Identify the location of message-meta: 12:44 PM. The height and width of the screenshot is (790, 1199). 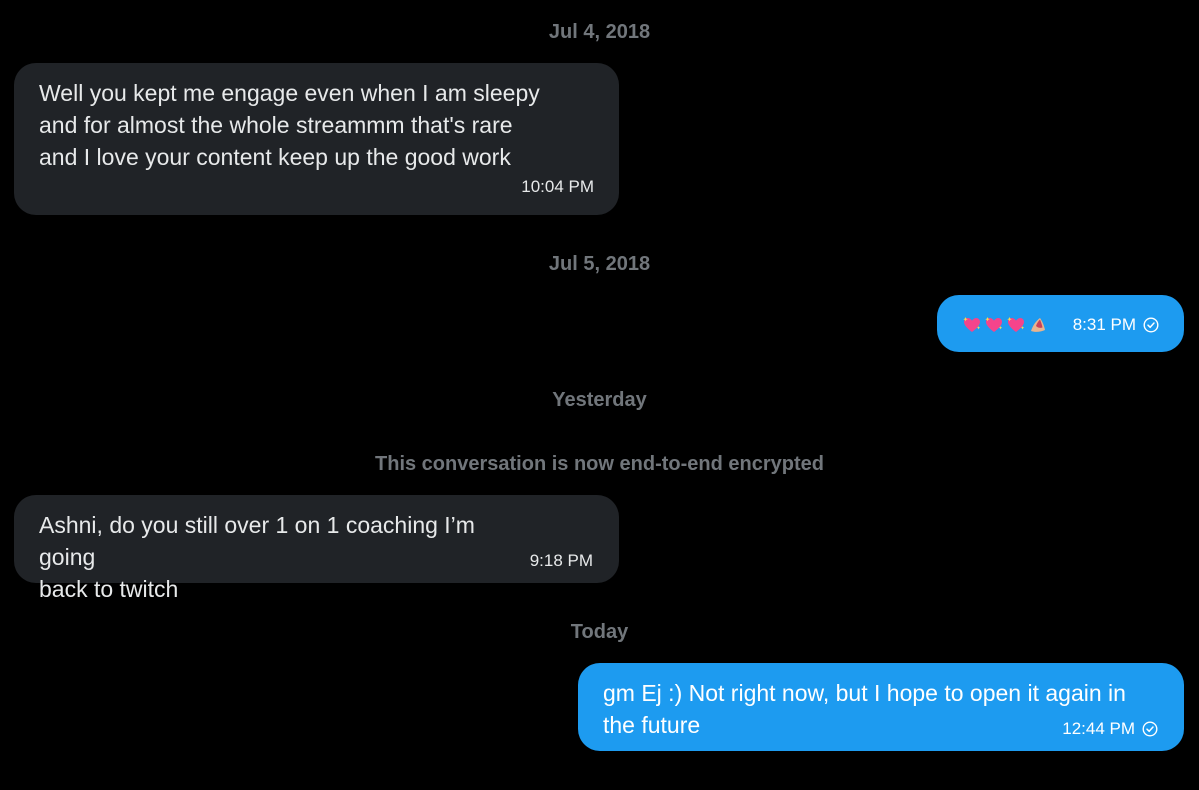
(1110, 729).